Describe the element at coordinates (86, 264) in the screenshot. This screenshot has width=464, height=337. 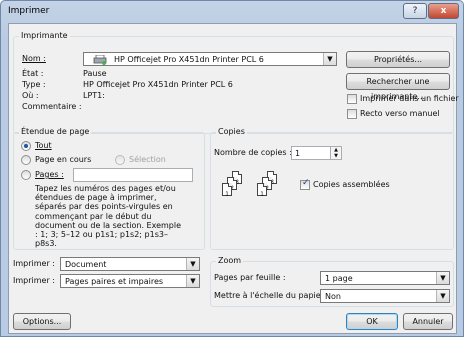
I see `print-what-value: Document` at that location.